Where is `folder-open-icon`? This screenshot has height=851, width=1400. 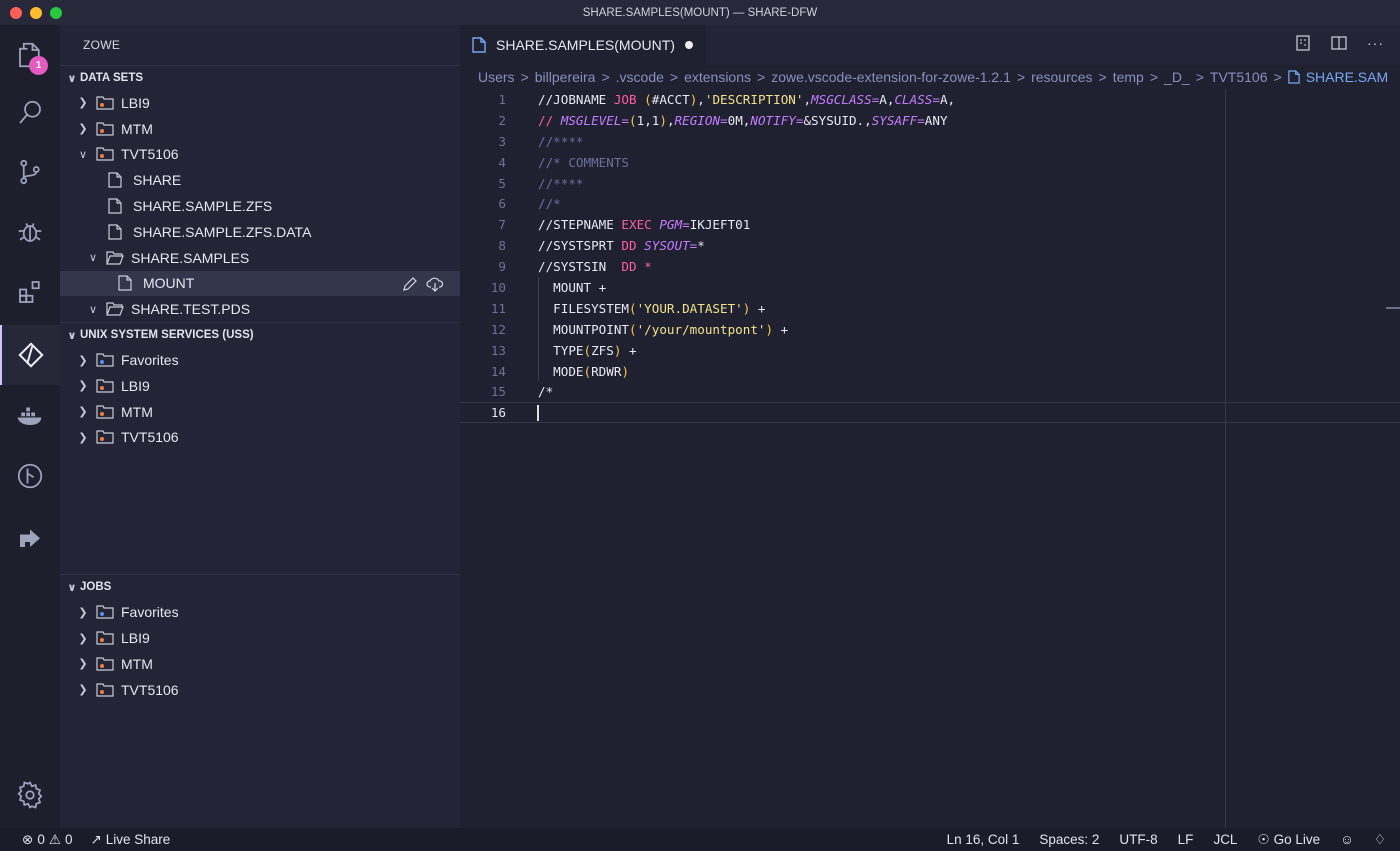
folder-open-icon is located at coordinates (115, 309).